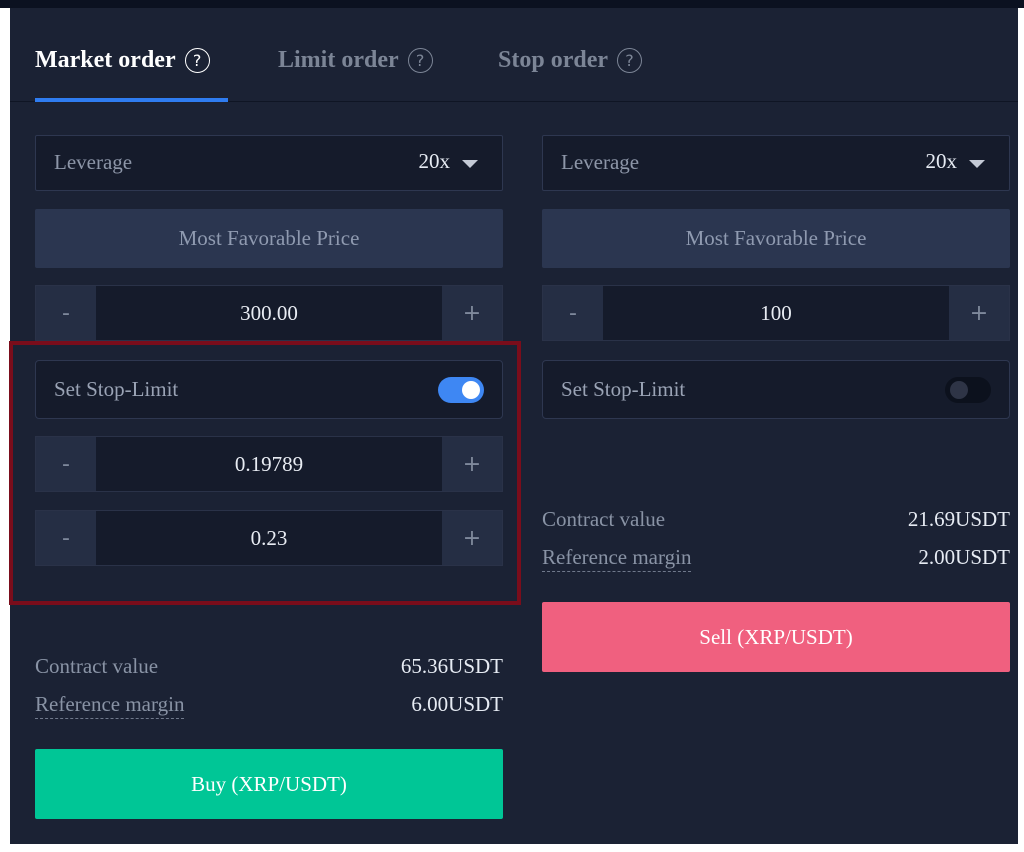 The width and height of the screenshot is (1024, 852). Describe the element at coordinates (959, 390) in the screenshot. I see `toggle-knob` at that location.